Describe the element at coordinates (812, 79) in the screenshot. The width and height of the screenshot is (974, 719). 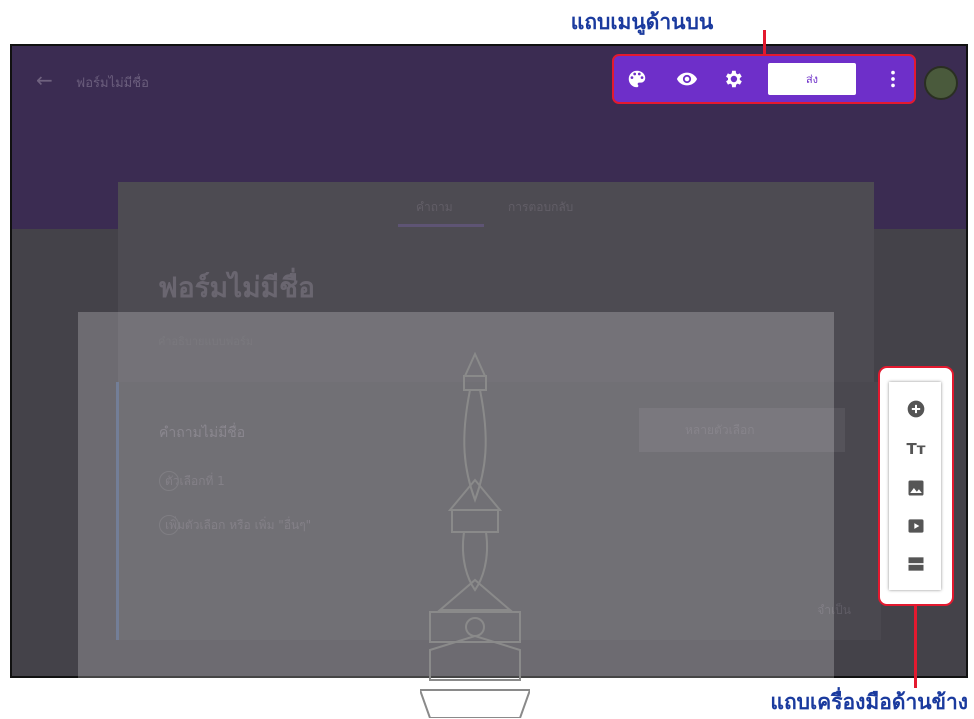
I see `send-button: ส่ง` at that location.